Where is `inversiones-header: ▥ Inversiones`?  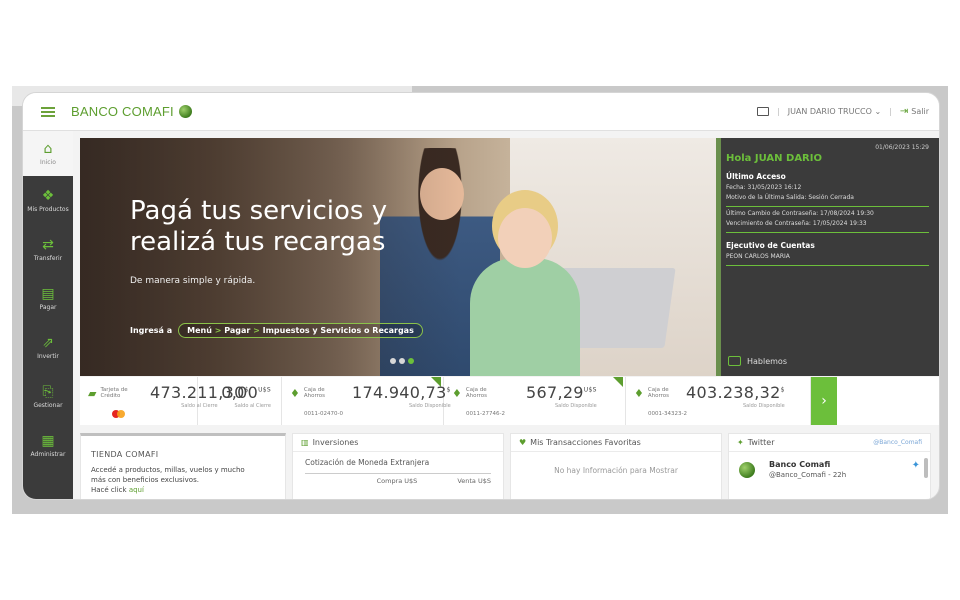
inversiones-header: ▥ Inversiones is located at coordinates (398, 443).